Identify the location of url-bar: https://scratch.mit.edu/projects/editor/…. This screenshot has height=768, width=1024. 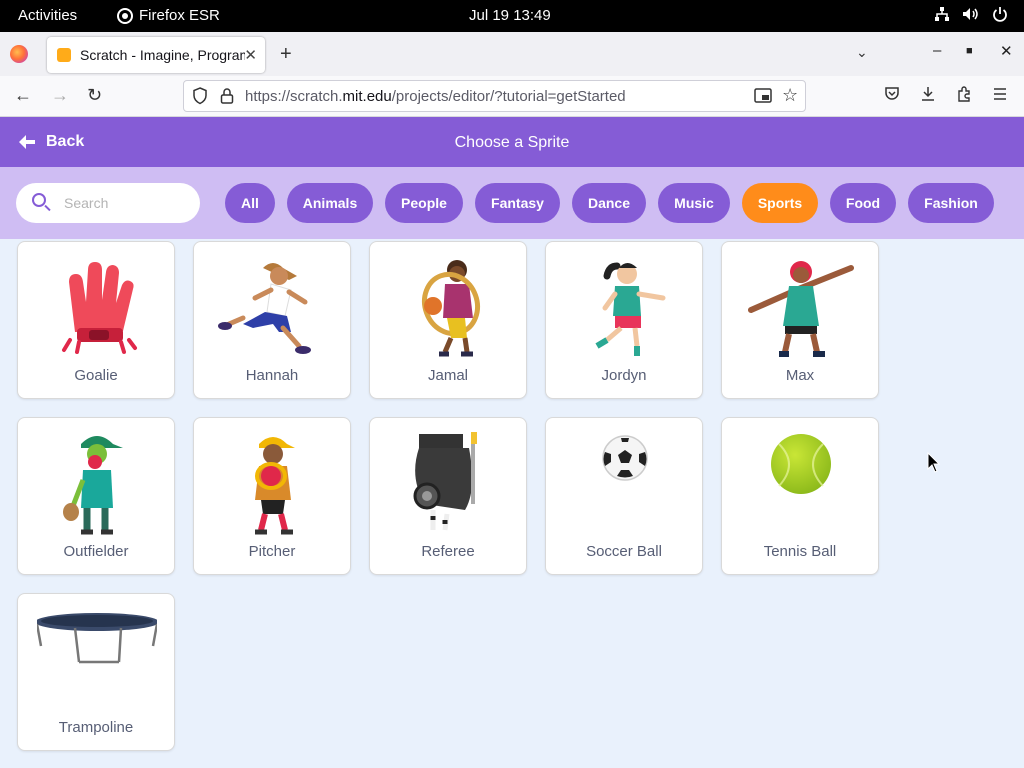
(494, 96).